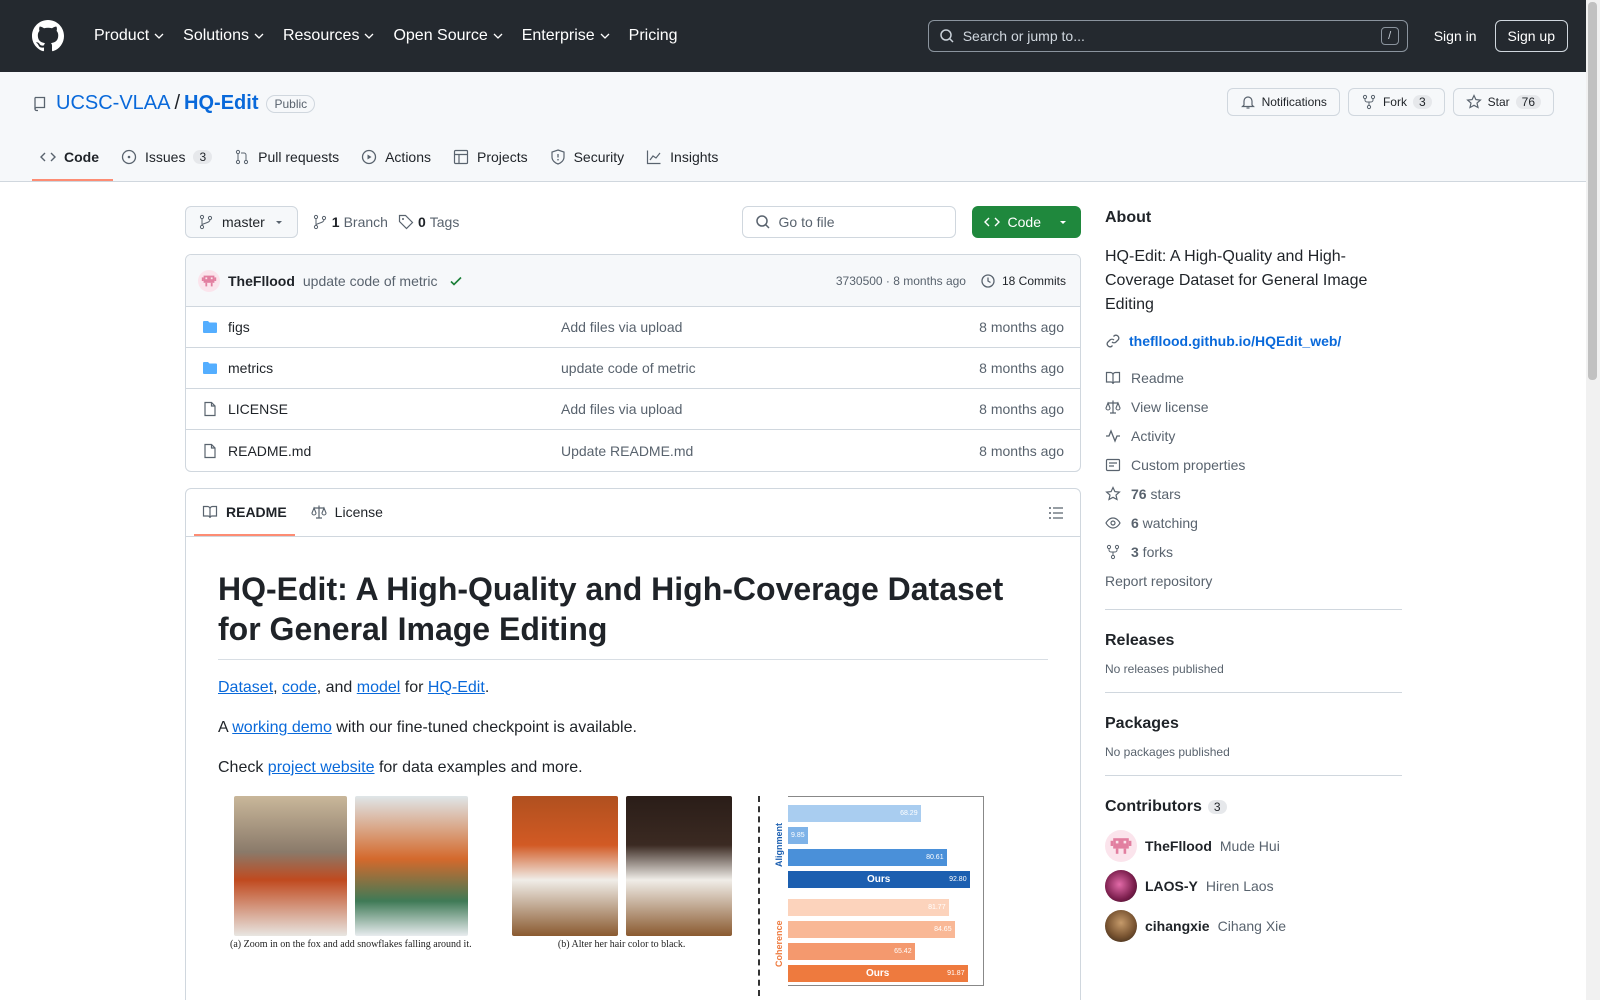  Describe the element at coordinates (1503, 102) in the screenshot. I see `star-button: Star 76` at that location.